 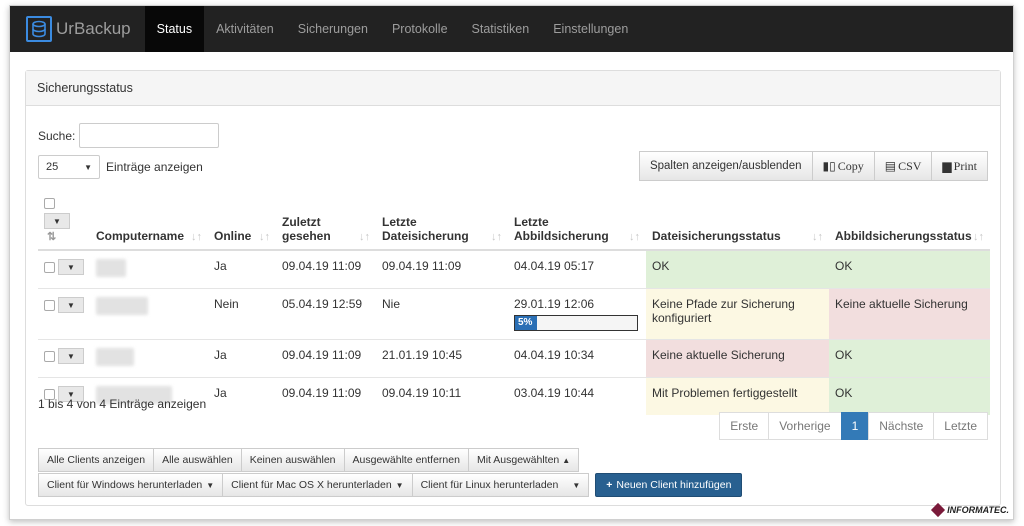 I want to click on page-first: Erste, so click(x=744, y=426).